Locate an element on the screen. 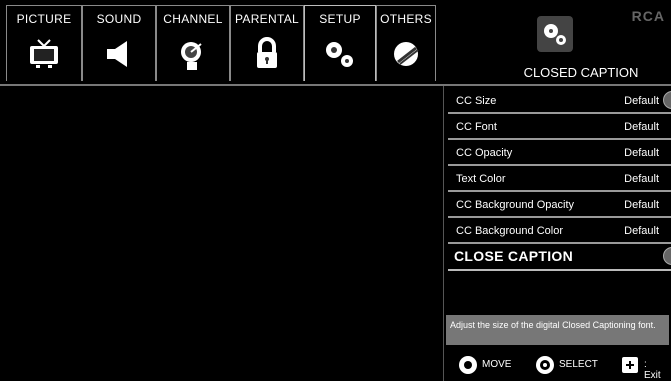 This screenshot has width=671, height=381. tab-channel-label: CHANNEL is located at coordinates (193, 19).